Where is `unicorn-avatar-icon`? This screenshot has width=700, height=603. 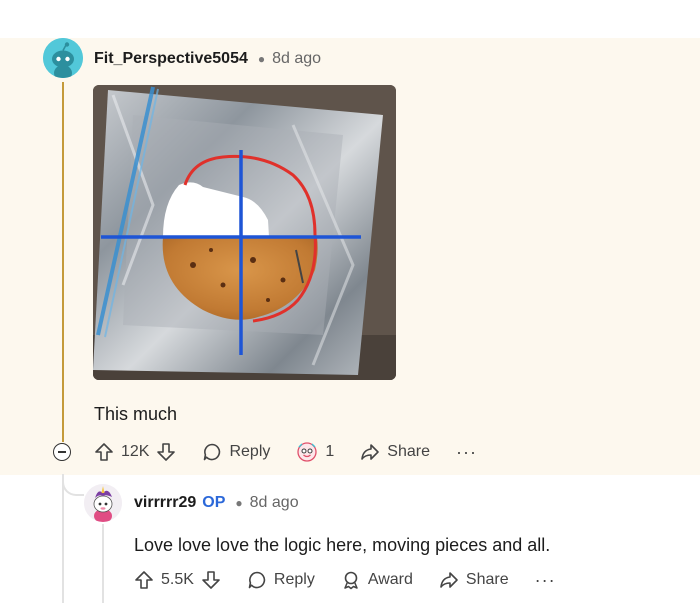
unicorn-avatar-icon is located at coordinates (103, 503).